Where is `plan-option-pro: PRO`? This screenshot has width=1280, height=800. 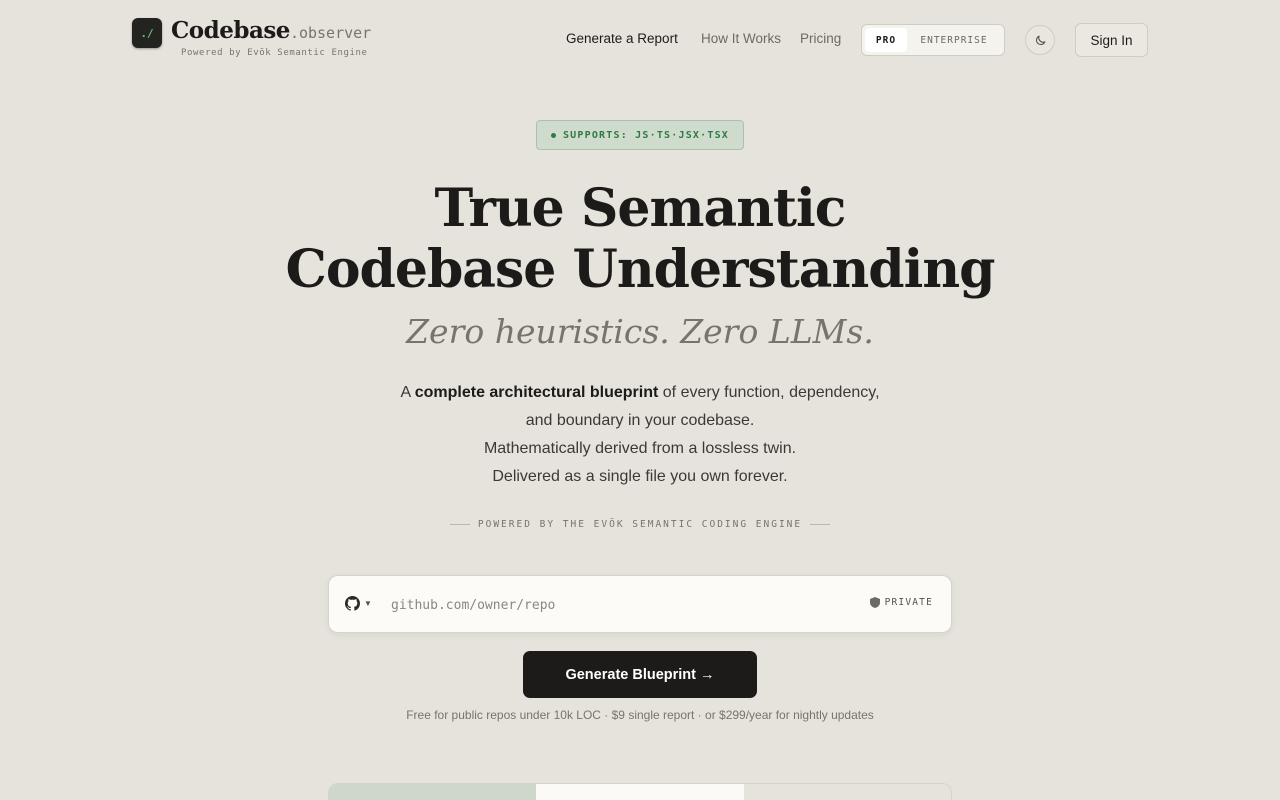
plan-option-pro: PRO is located at coordinates (886, 40).